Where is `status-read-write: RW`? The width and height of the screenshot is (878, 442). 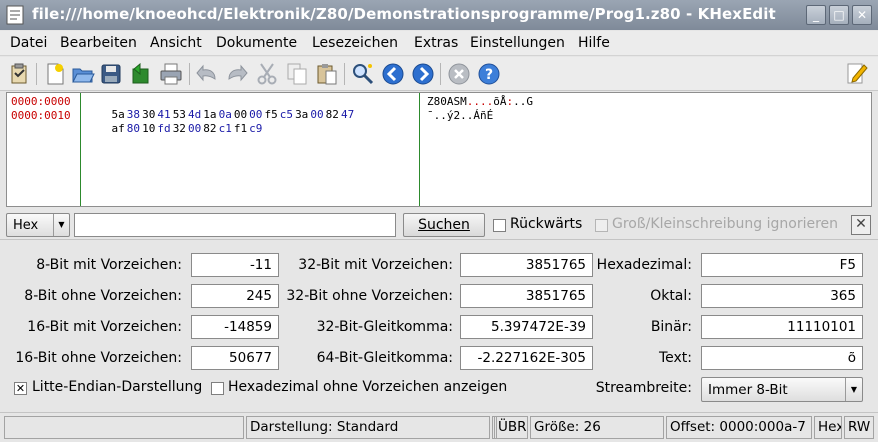
status-read-write: RW is located at coordinates (859, 427).